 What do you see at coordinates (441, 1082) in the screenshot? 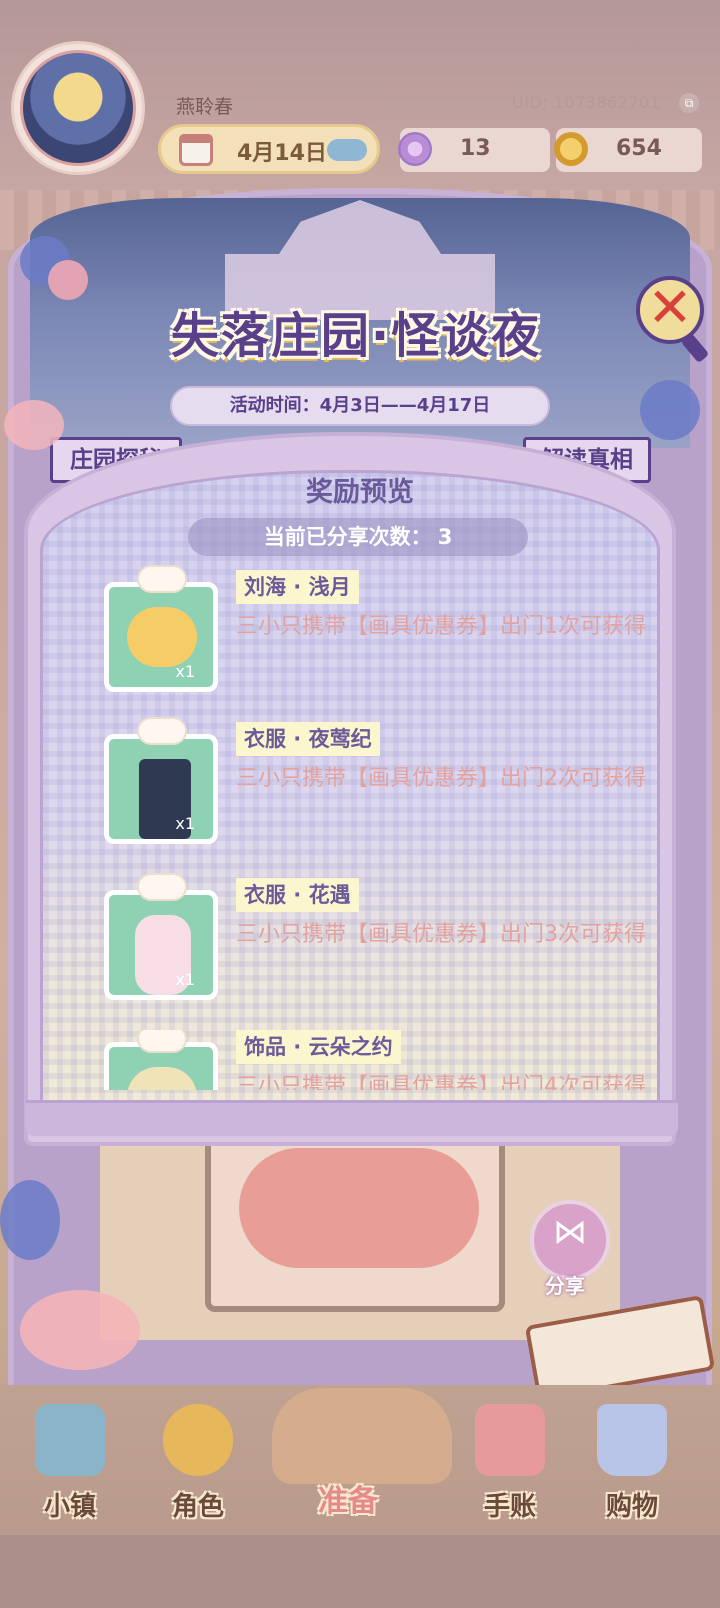
I see `reward-desc: 三小只携带【画具优惠券】出门4次可获得` at bounding box center [441, 1082].